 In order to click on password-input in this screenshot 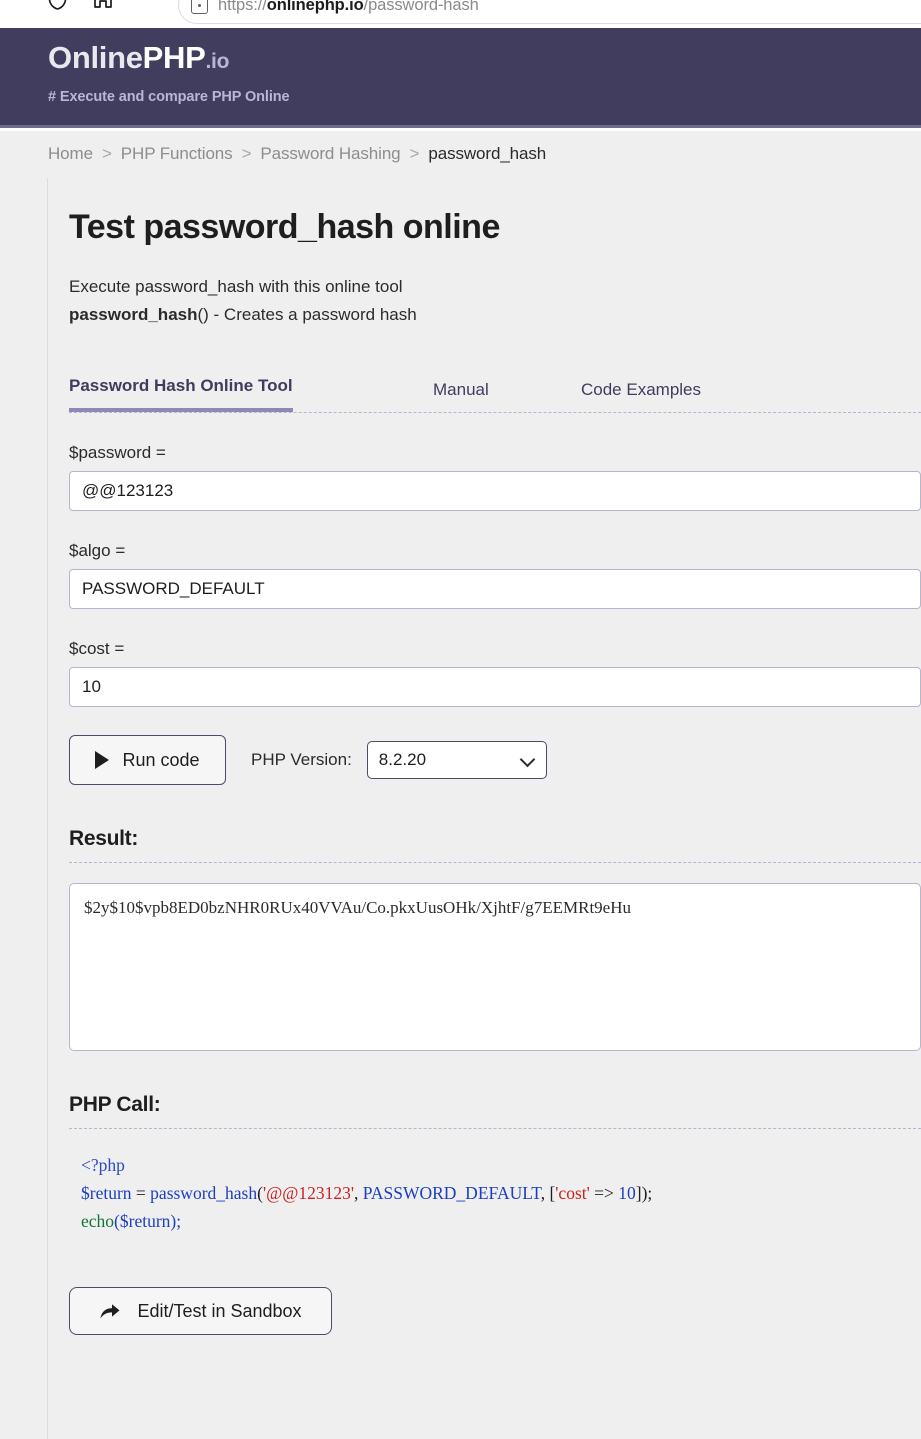, I will do `click(495, 491)`.